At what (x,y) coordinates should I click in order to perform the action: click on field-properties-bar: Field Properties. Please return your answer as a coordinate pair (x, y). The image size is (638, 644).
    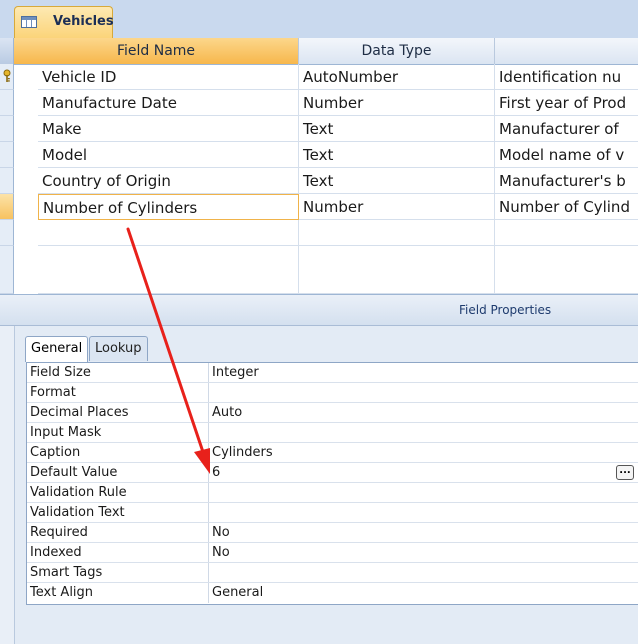
    Looking at the image, I should click on (319, 310).